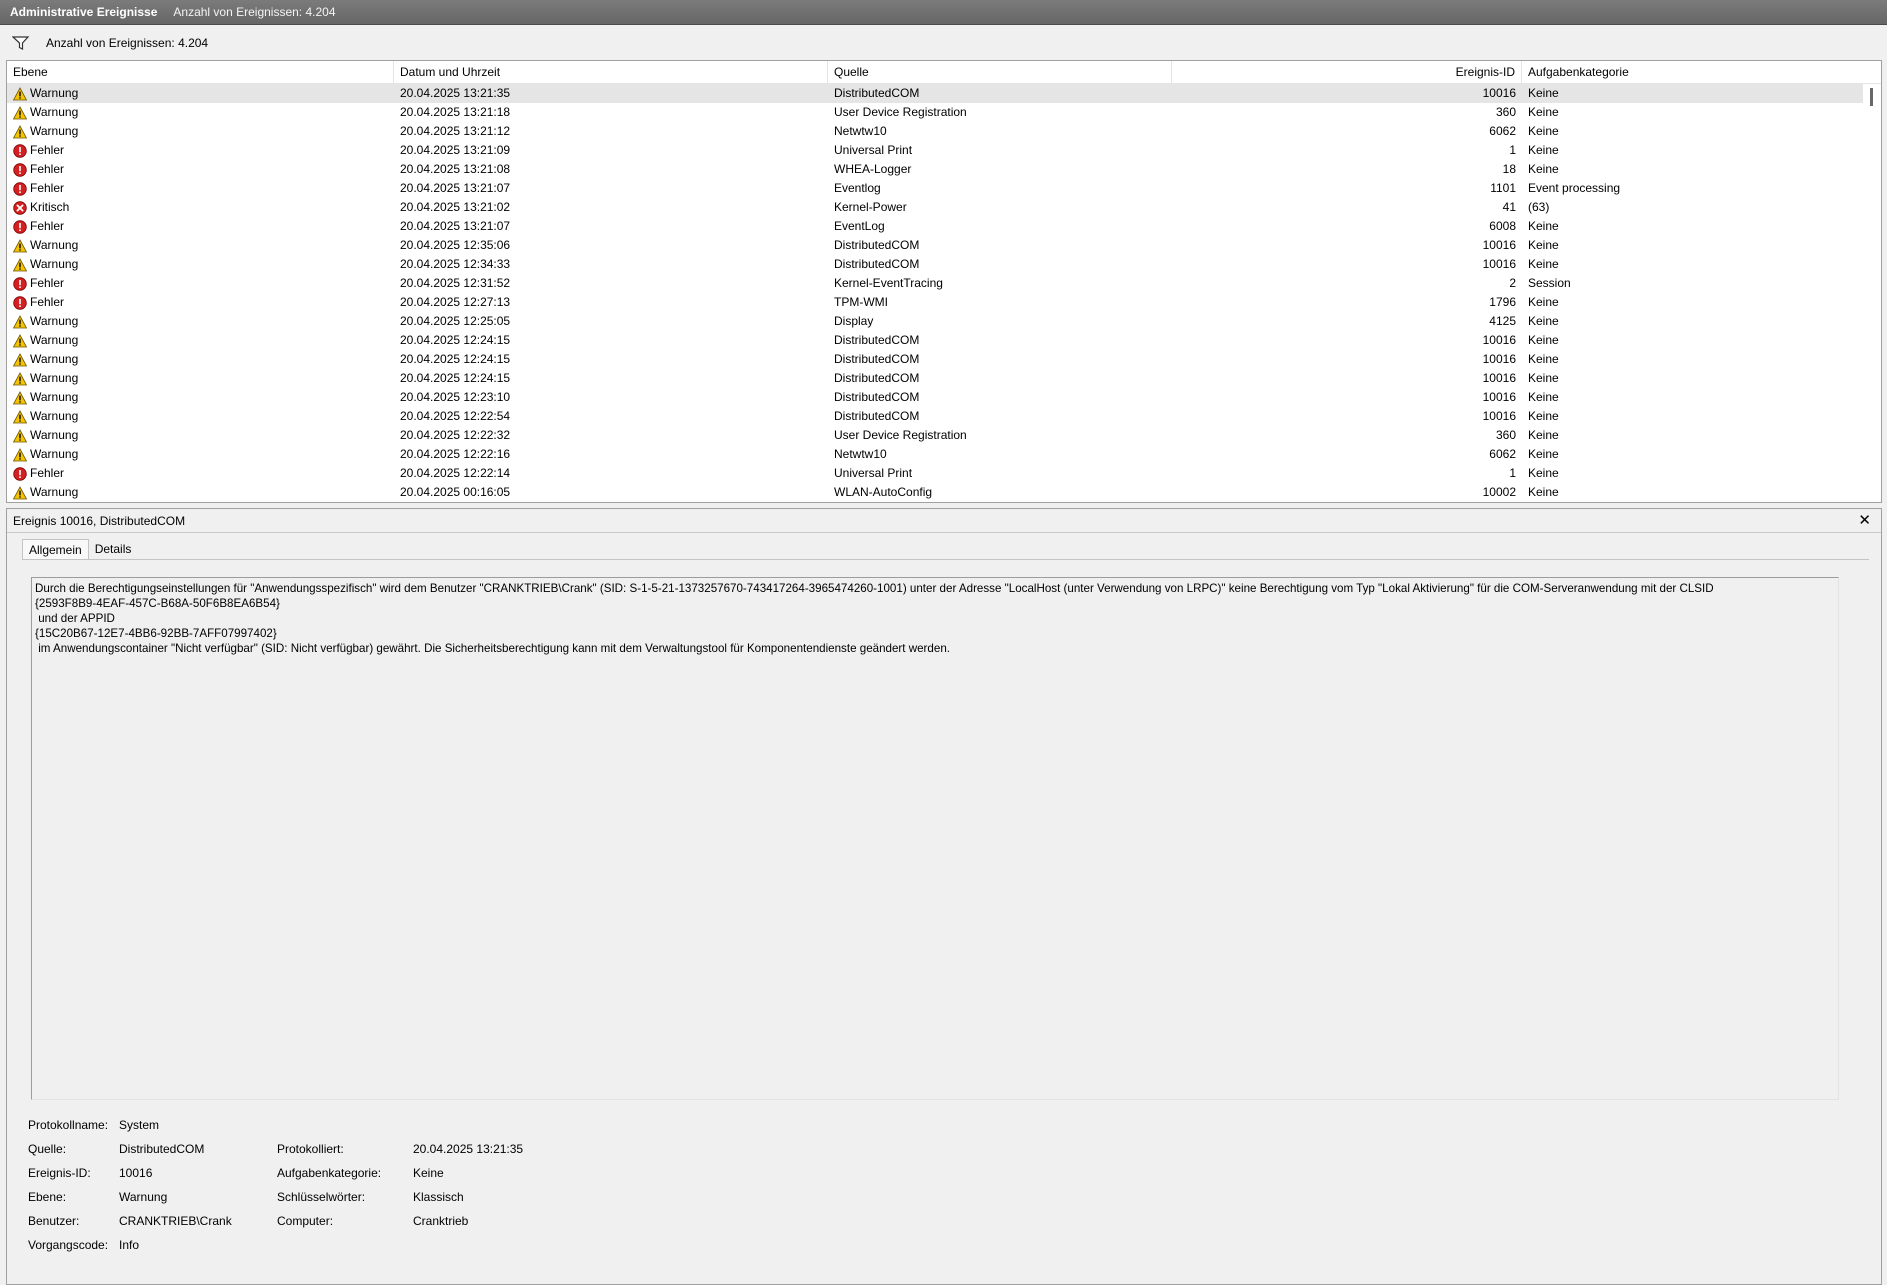  Describe the element at coordinates (200, 72) in the screenshot. I see `column-header-level: Ebene` at that location.